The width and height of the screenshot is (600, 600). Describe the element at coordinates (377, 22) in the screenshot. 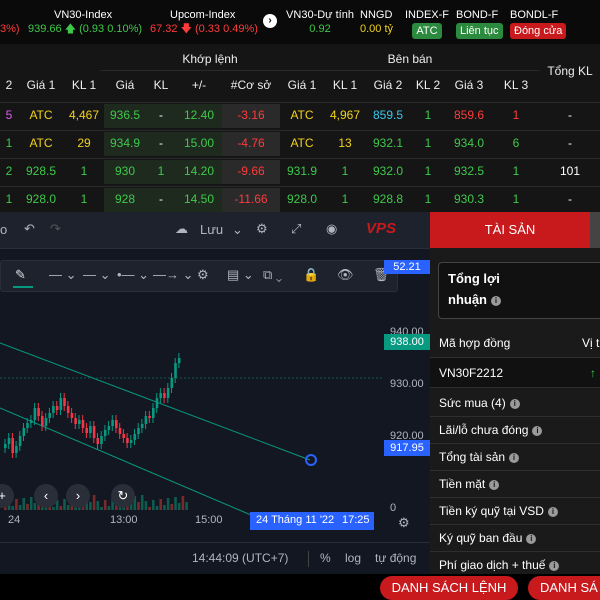

I see `index-nngd: NNGD 0.00 tỷ` at that location.